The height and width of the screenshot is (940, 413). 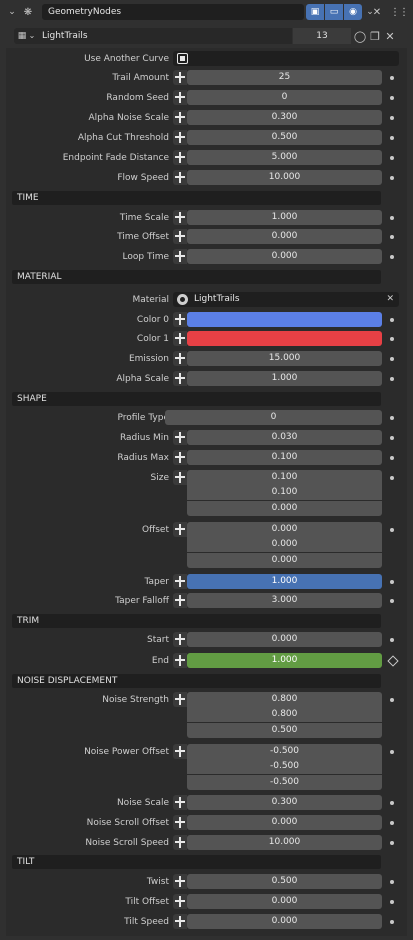 What do you see at coordinates (390, 299) in the screenshot?
I see `clear-material-button: ✕` at bounding box center [390, 299].